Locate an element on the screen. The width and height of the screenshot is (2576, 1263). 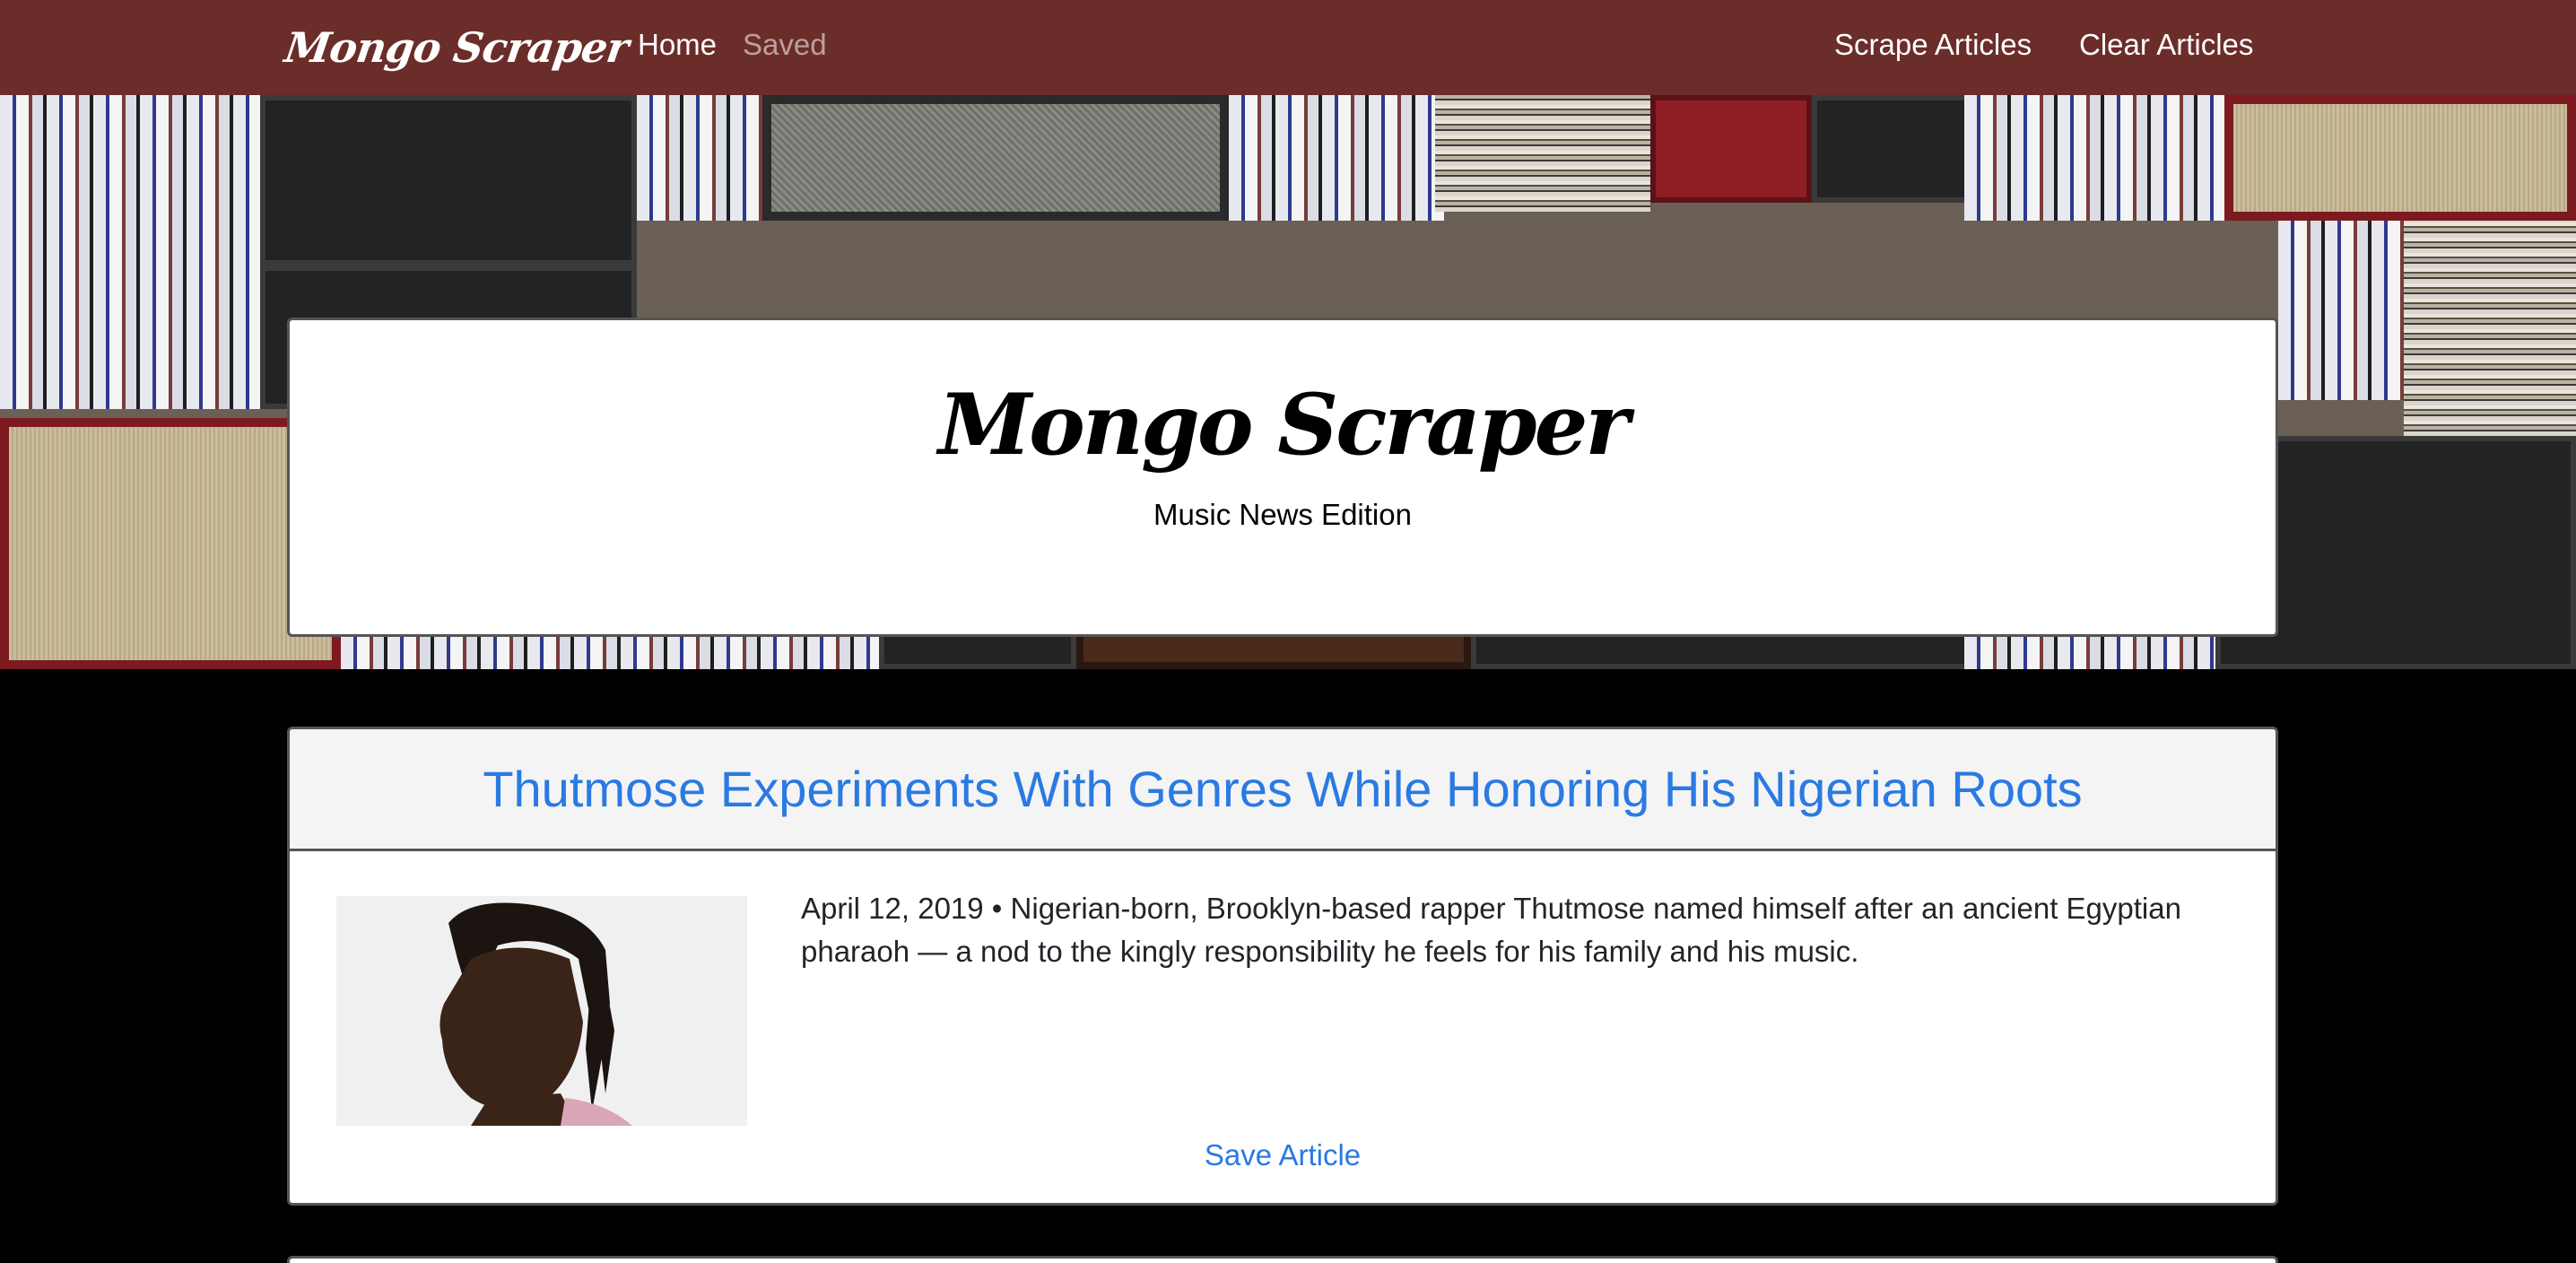
jumbotron-title: Mongo Scraper is located at coordinates (1284, 425).